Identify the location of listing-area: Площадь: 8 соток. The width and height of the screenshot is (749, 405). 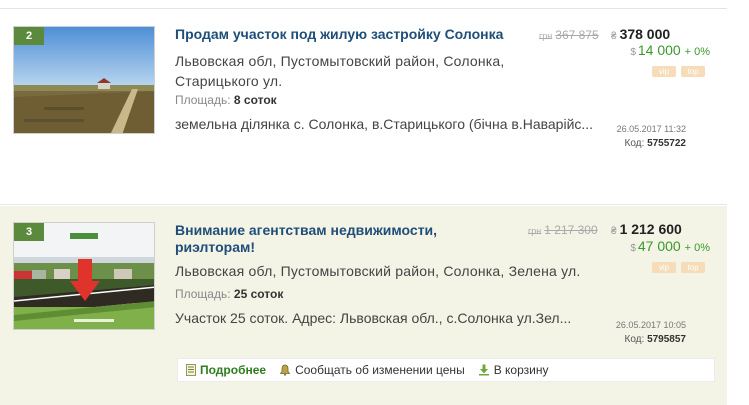
(226, 100).